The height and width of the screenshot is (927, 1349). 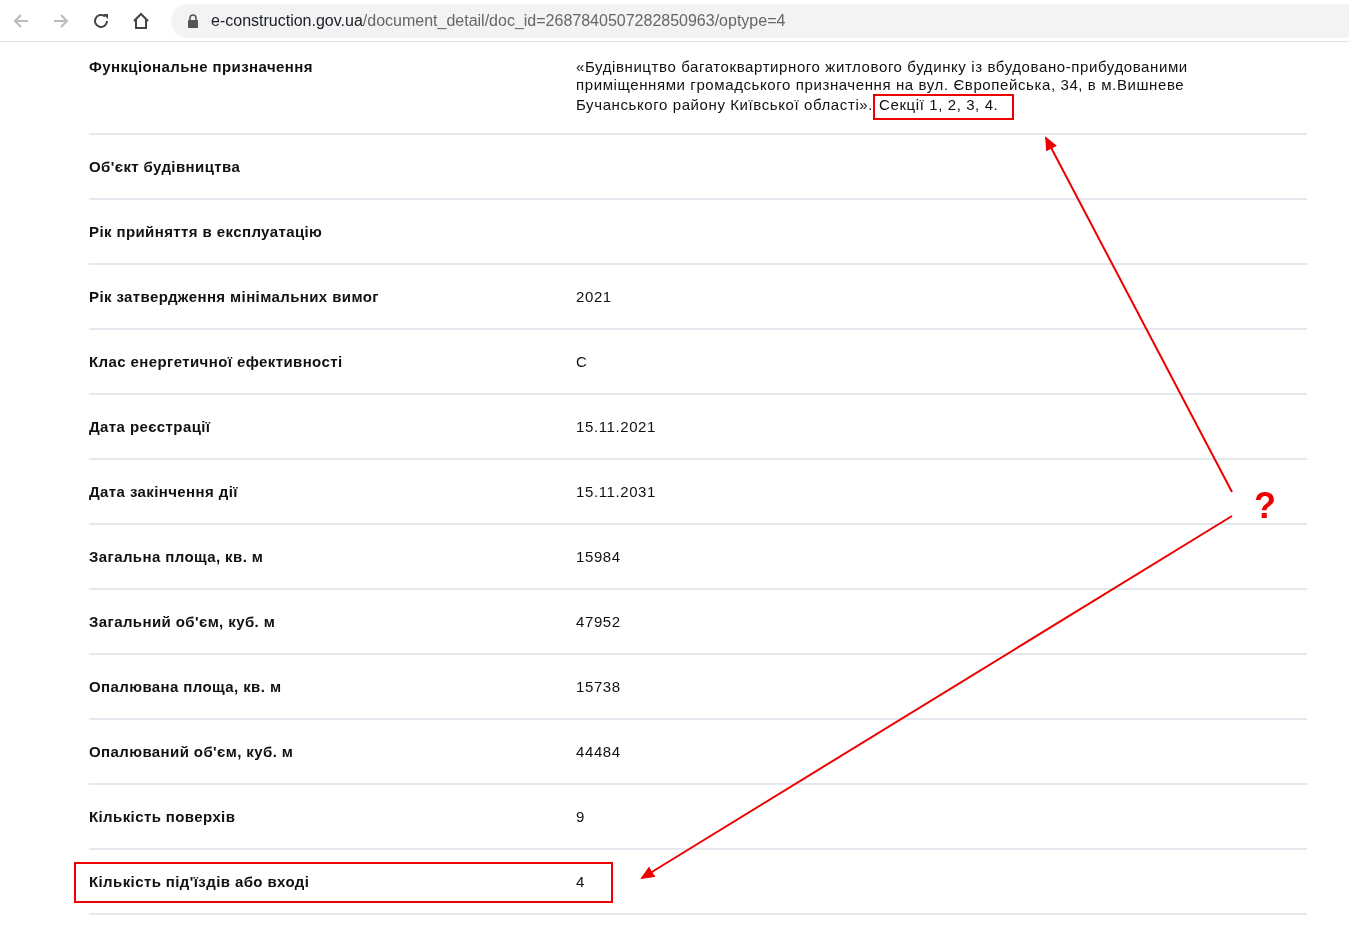 I want to click on field-value: 4, so click(x=581, y=881).